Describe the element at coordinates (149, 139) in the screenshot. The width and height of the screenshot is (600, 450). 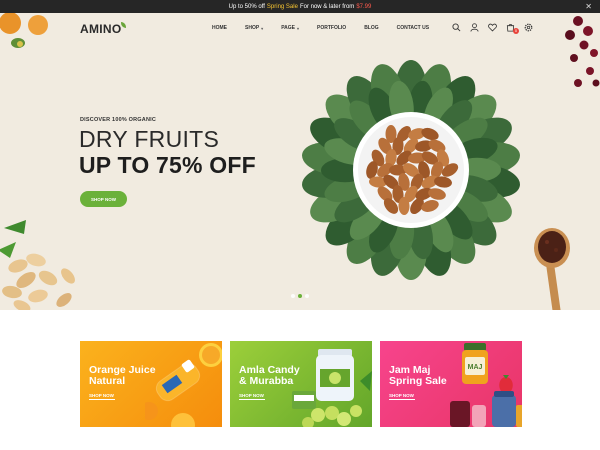
I see `hero-title-line1: DRY FRUITS` at that location.